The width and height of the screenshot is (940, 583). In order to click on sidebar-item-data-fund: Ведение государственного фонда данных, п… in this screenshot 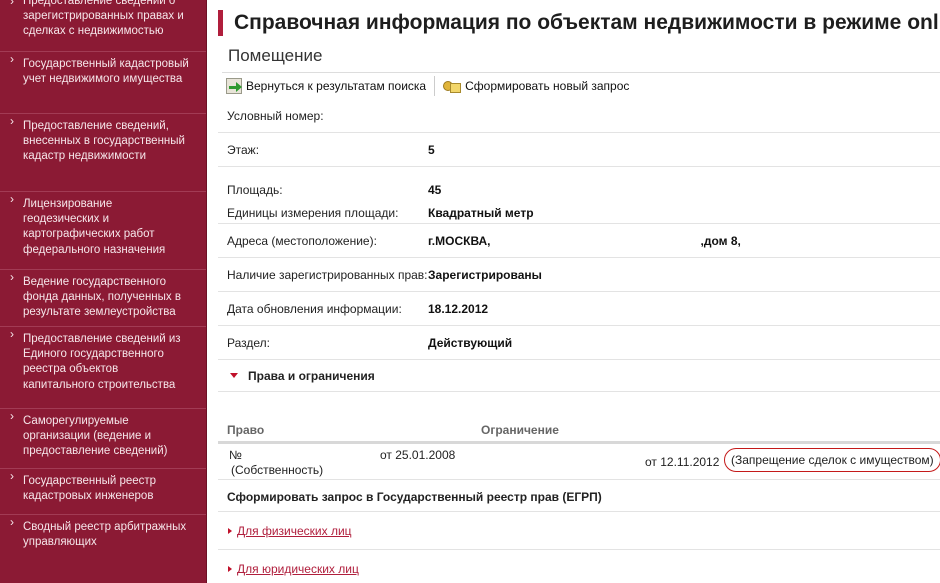, I will do `click(103, 298)`.